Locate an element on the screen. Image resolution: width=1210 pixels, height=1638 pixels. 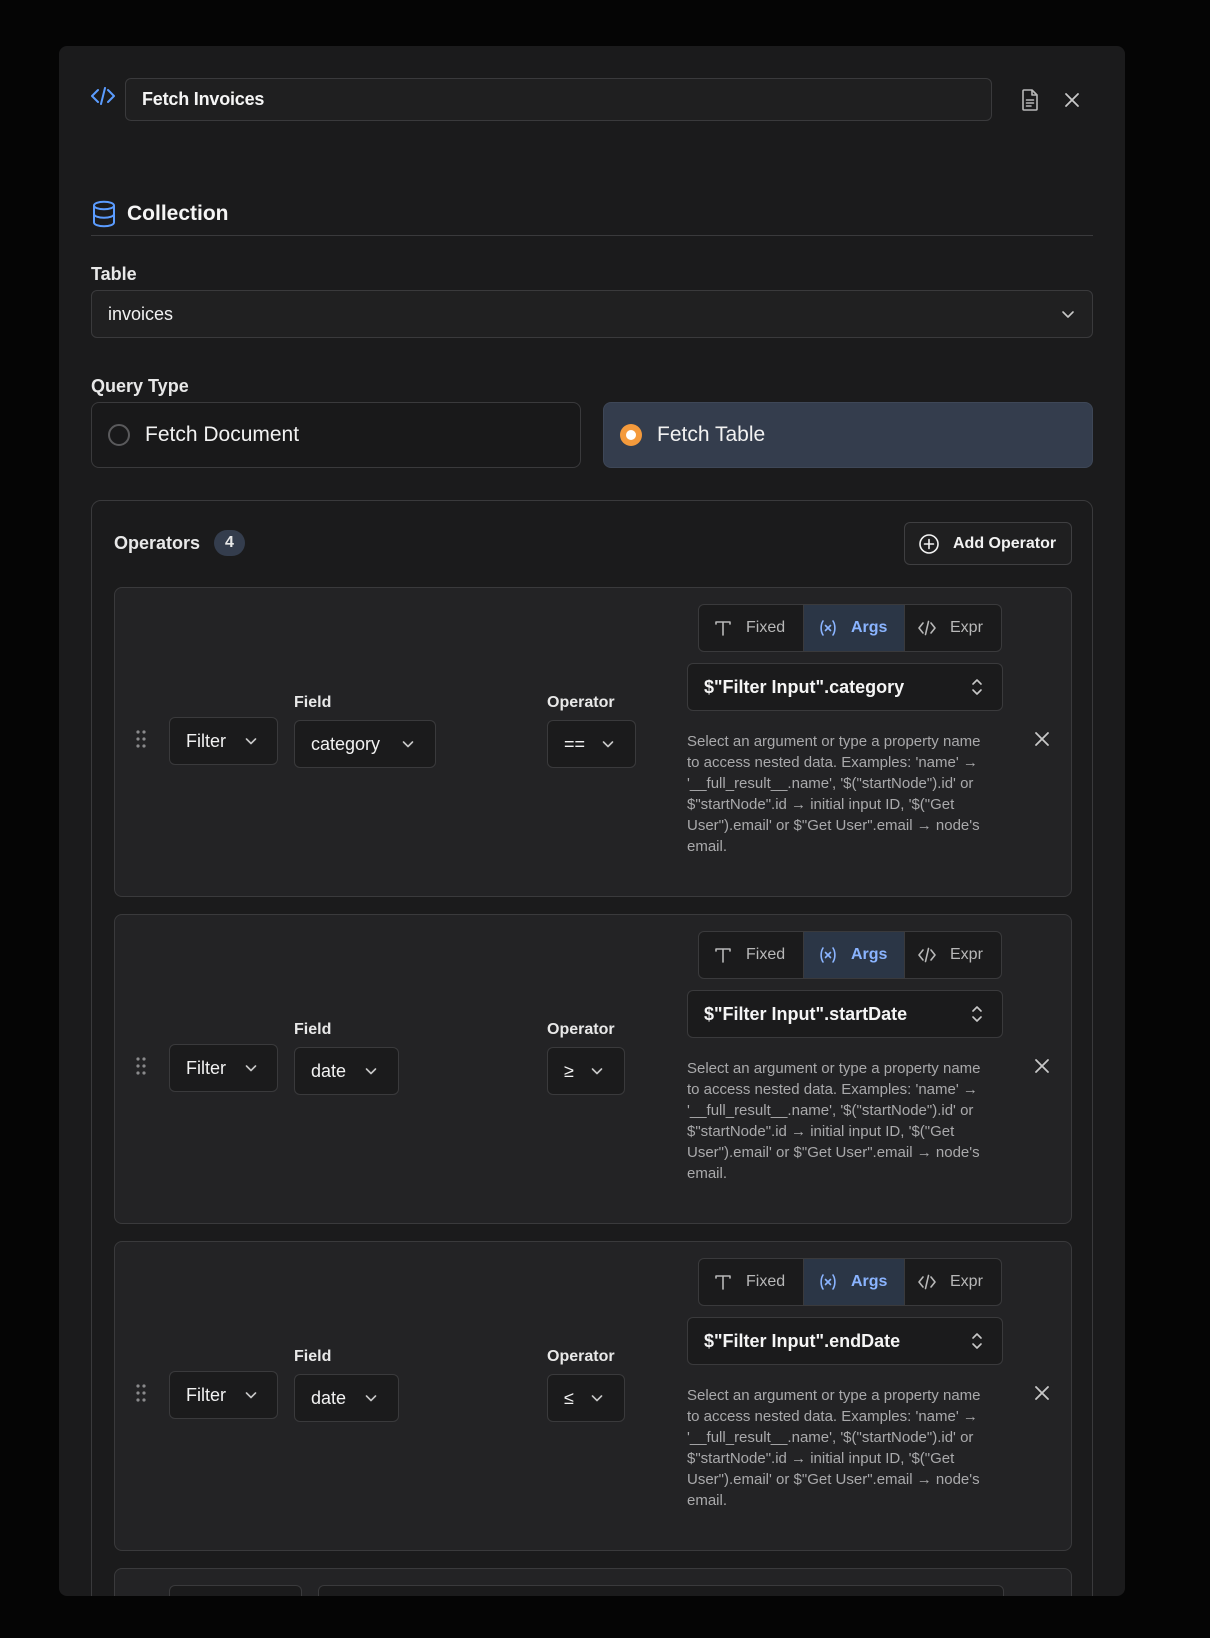
comparison-operator-value: == is located at coordinates (575, 744).